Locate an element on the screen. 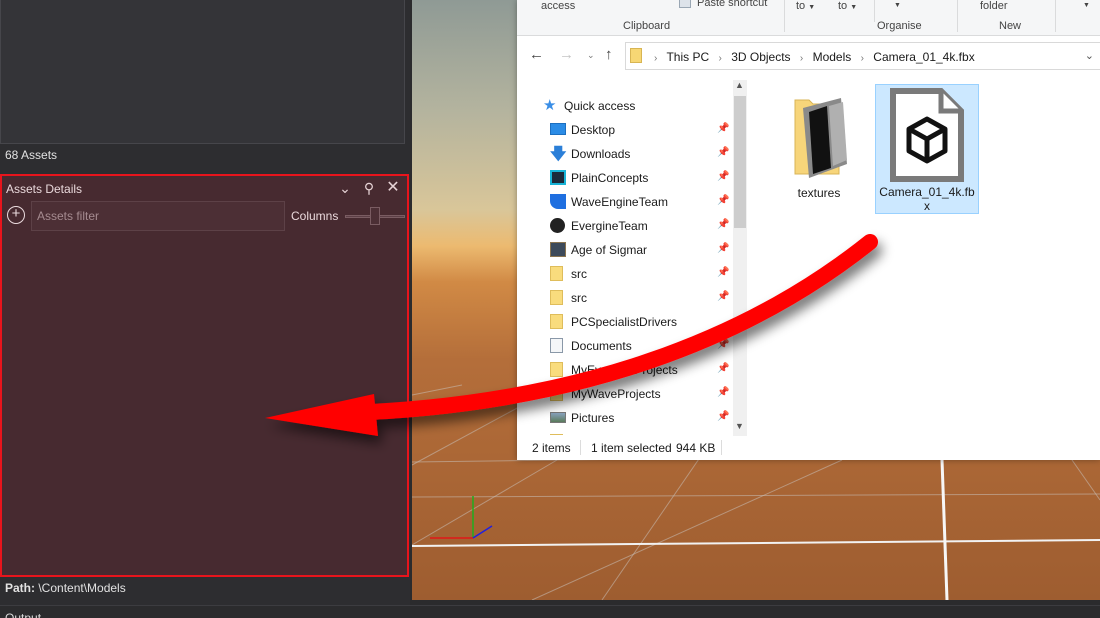 Image resolution: width=1100 pixels, height=618 pixels. nav-item-waveengineteam: WaveEngineTeam 📌 is located at coordinates (640, 202).